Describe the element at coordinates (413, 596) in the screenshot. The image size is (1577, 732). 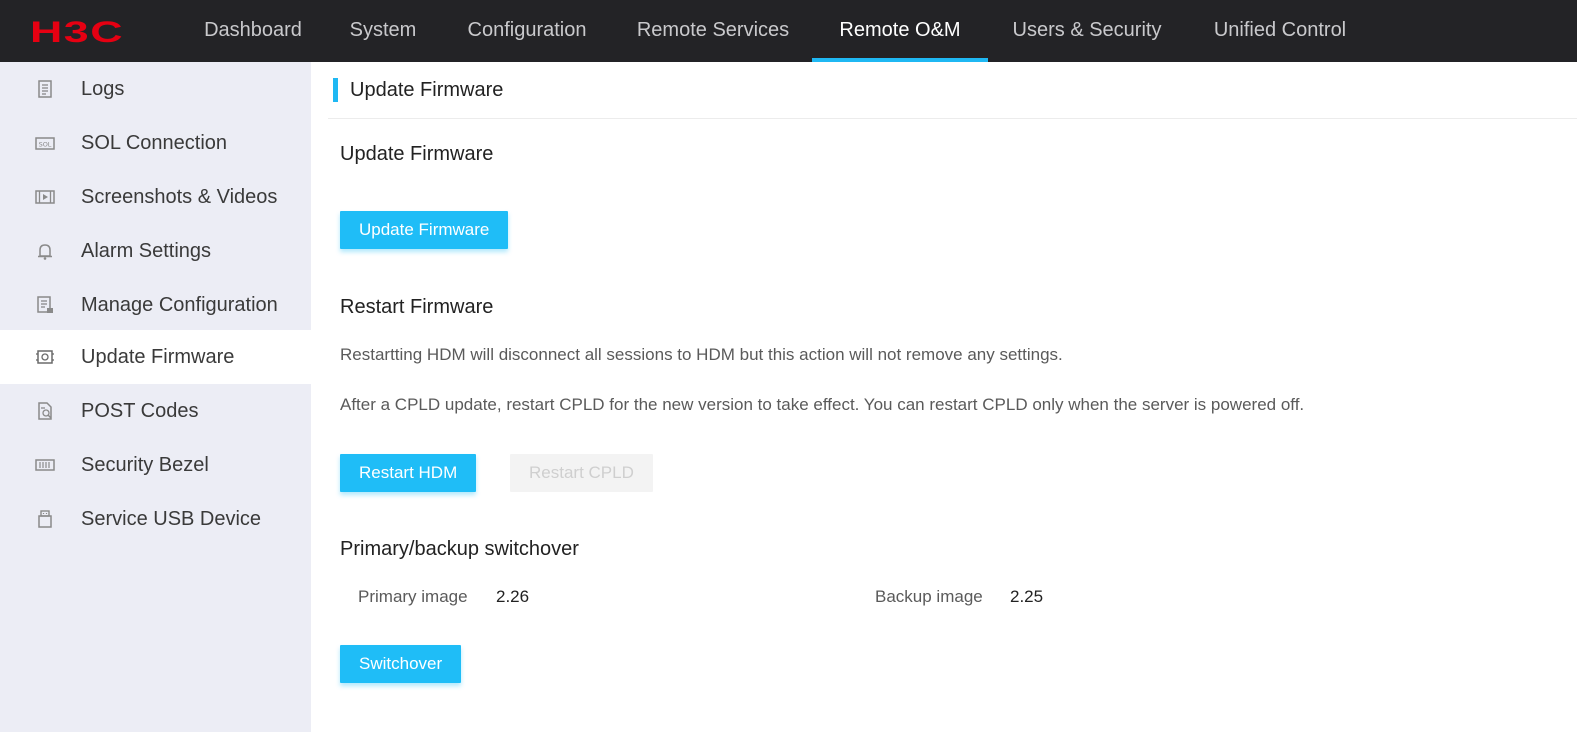
I see `primary-image-label: Primary image` at that location.